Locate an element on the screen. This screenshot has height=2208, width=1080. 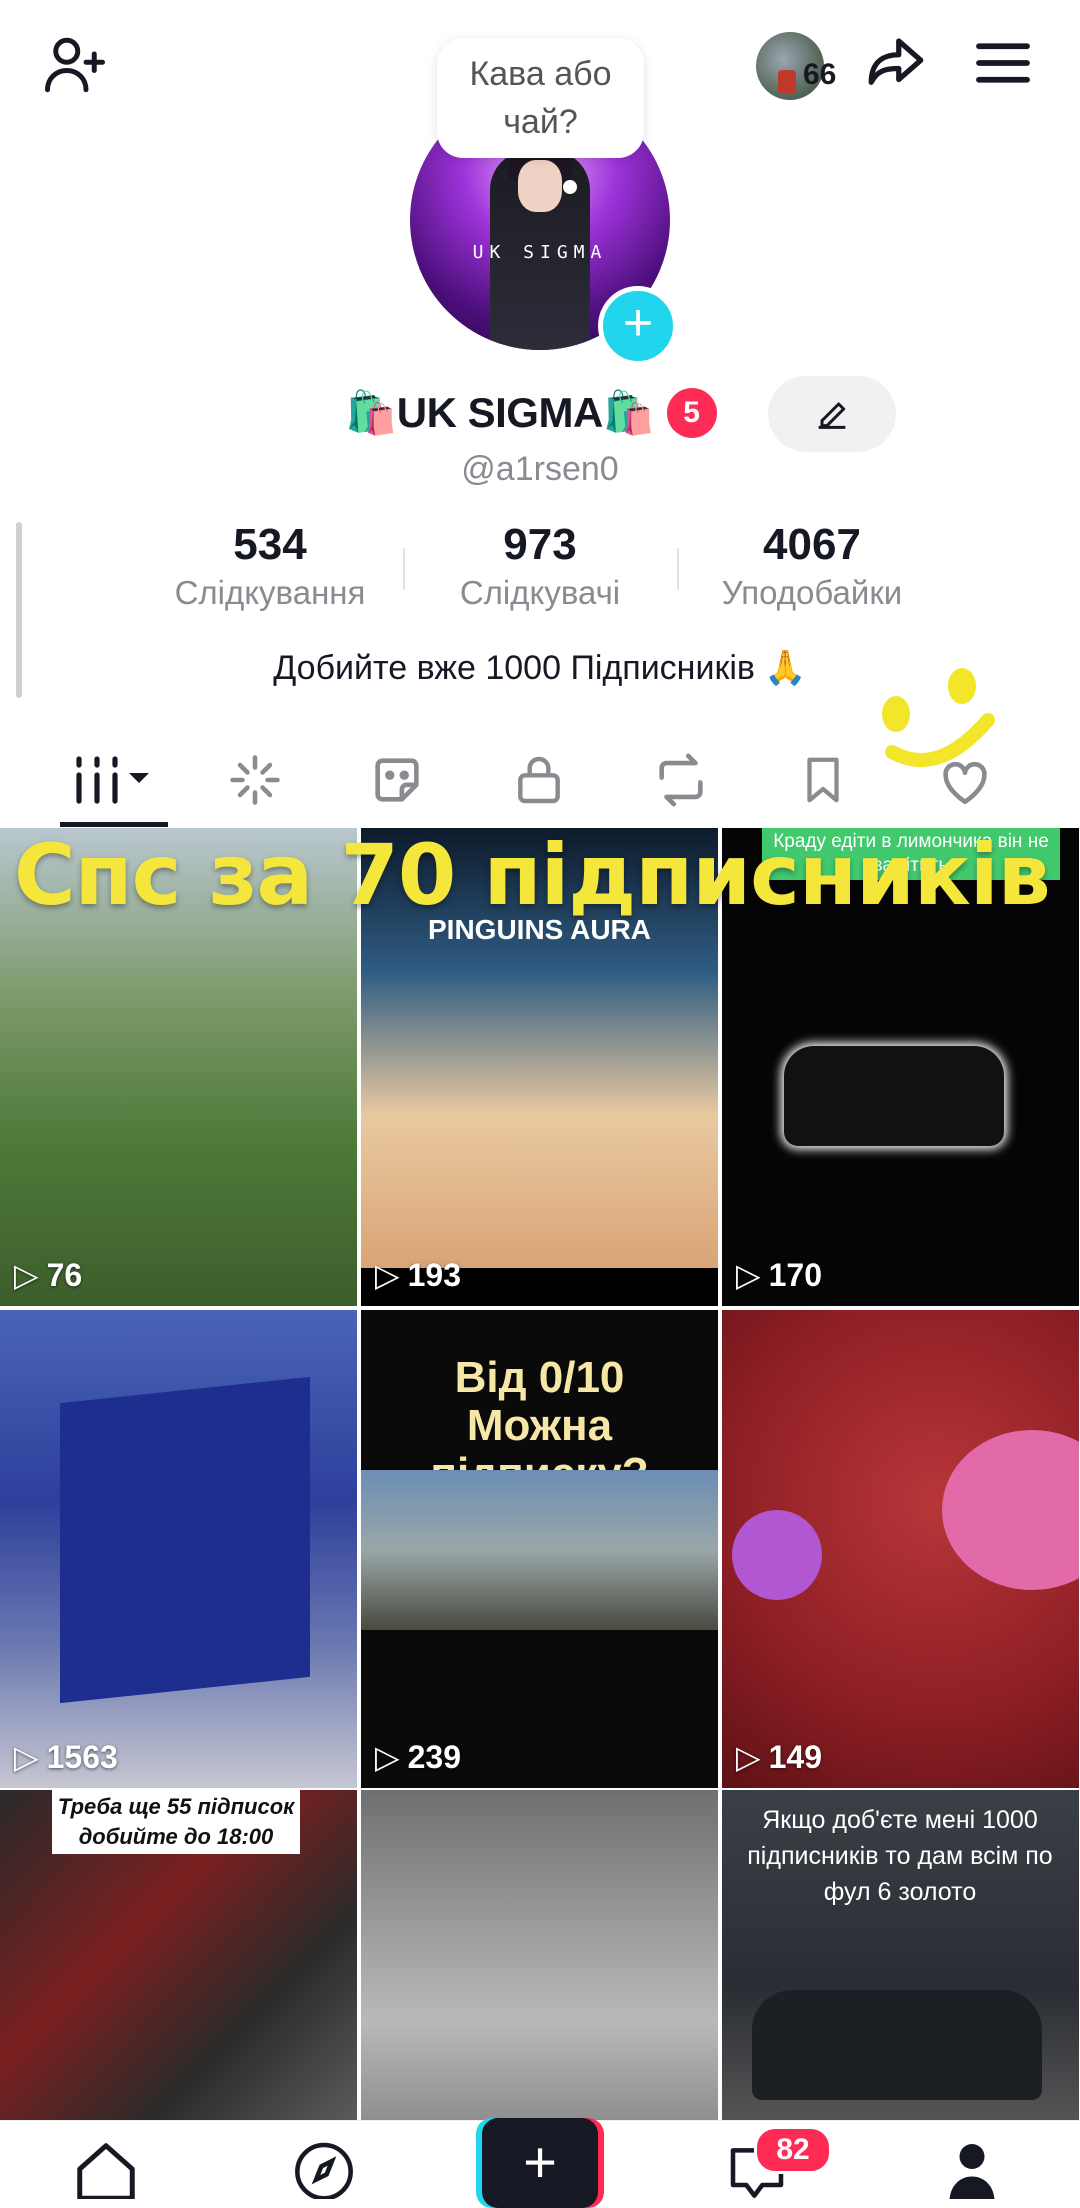
video-tile: ▷ 1563 is located at coordinates (178, 1549).